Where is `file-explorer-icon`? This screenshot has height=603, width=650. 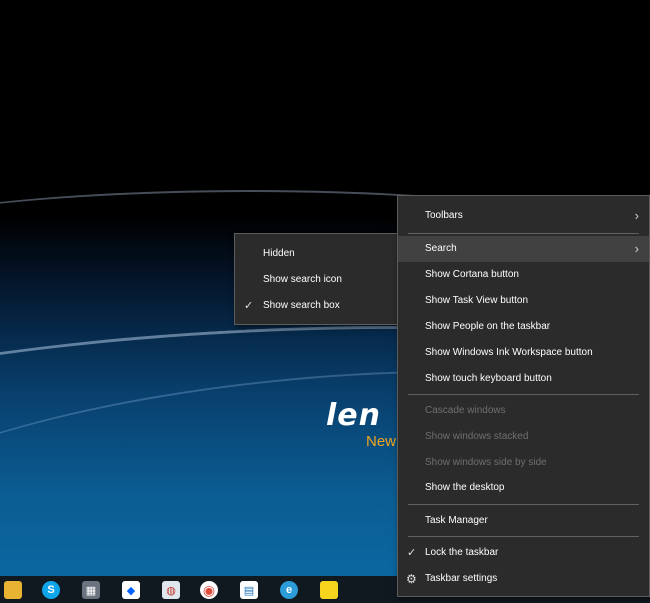
file-explorer-icon is located at coordinates (13, 590).